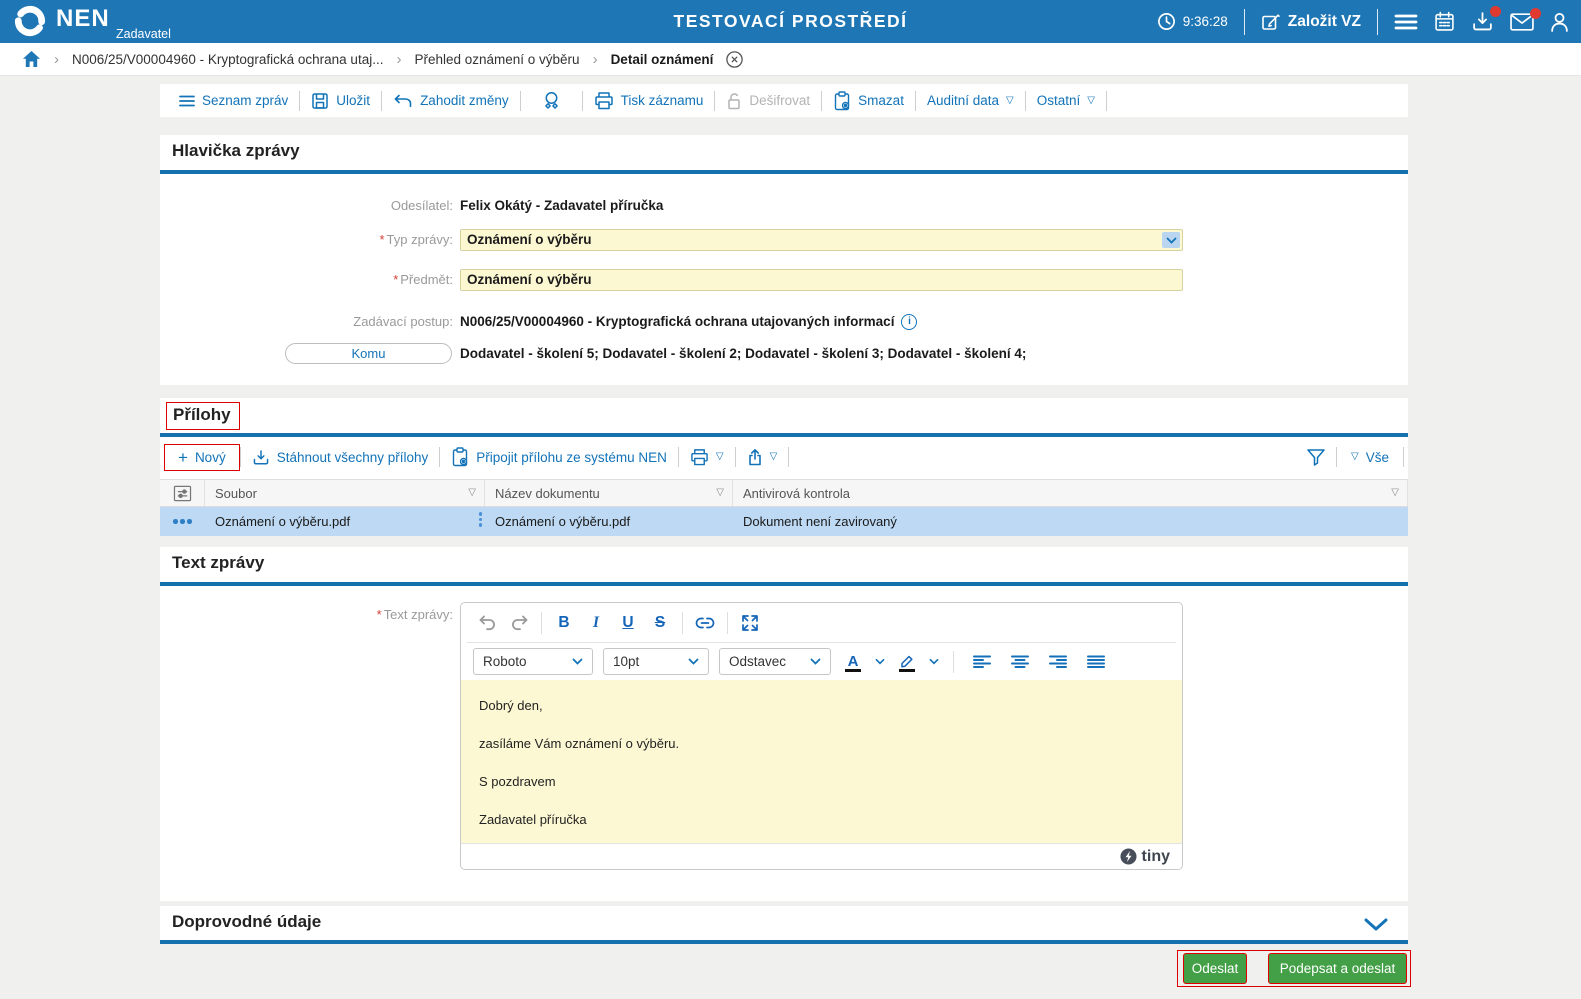  Describe the element at coordinates (1559, 22) in the screenshot. I see `user-profile-button` at that location.